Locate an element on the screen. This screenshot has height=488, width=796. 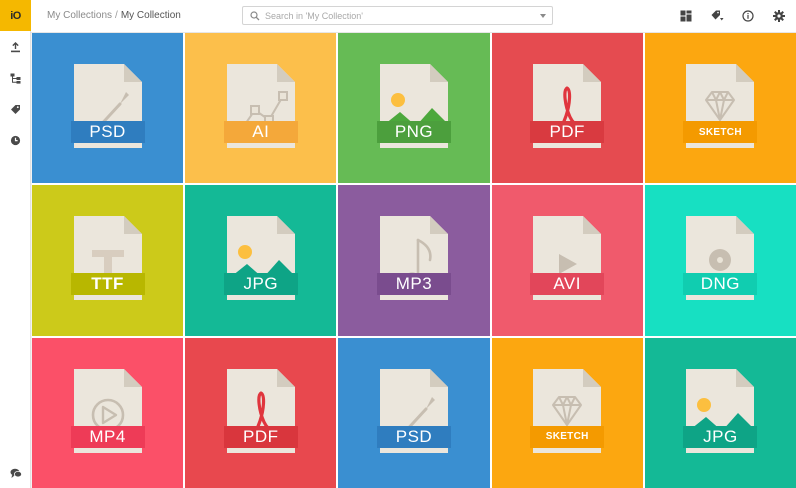
upload-icon is located at coordinates (15, 47).